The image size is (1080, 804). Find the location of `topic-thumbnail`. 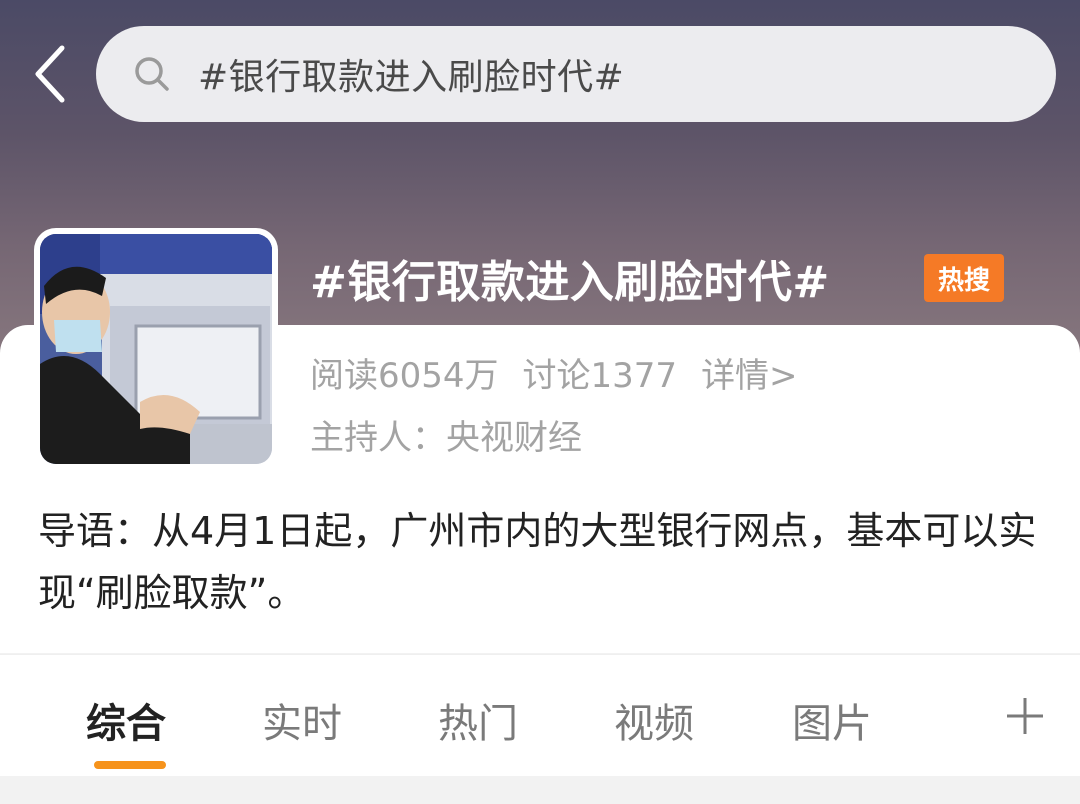

topic-thumbnail is located at coordinates (156, 349).